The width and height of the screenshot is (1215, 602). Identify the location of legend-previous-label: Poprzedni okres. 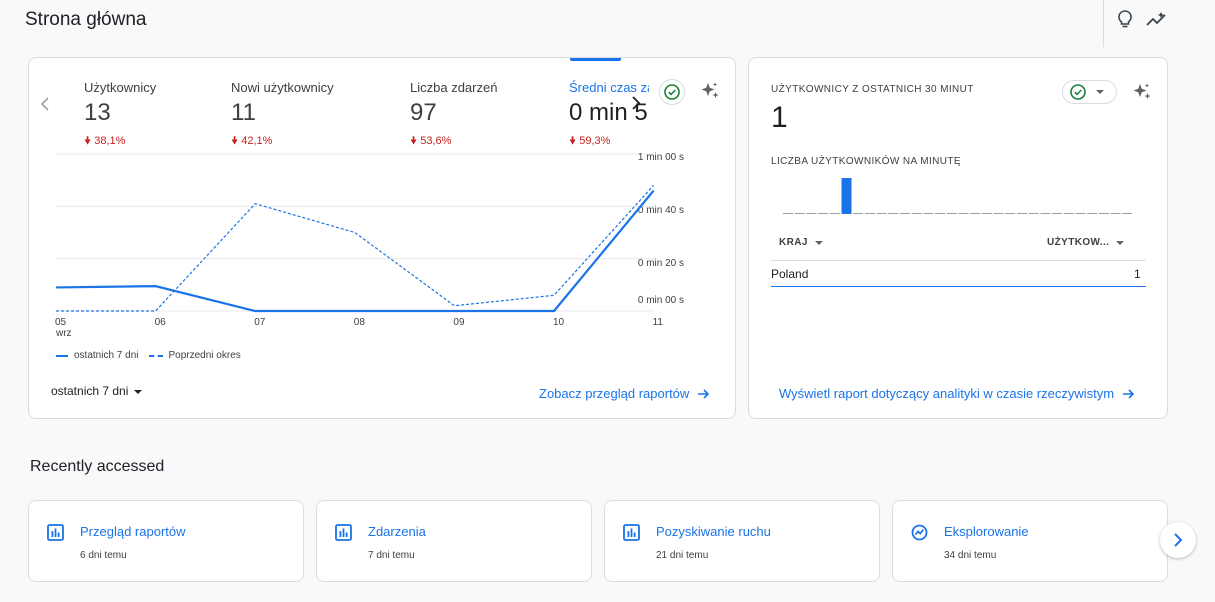
(204, 355).